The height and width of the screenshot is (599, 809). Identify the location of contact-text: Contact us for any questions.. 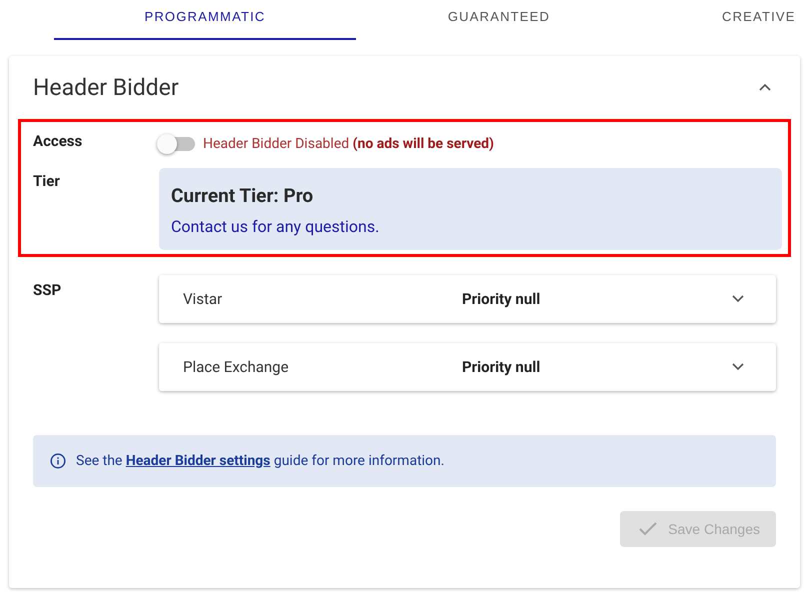
(275, 226).